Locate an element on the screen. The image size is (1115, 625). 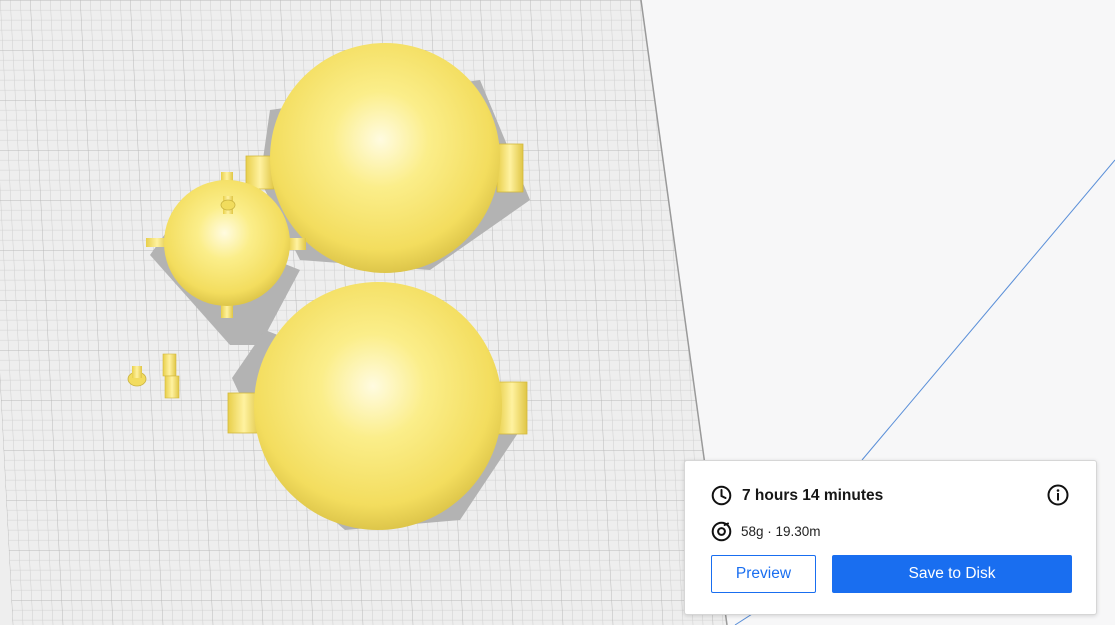
info-icon is located at coordinates (1058, 495).